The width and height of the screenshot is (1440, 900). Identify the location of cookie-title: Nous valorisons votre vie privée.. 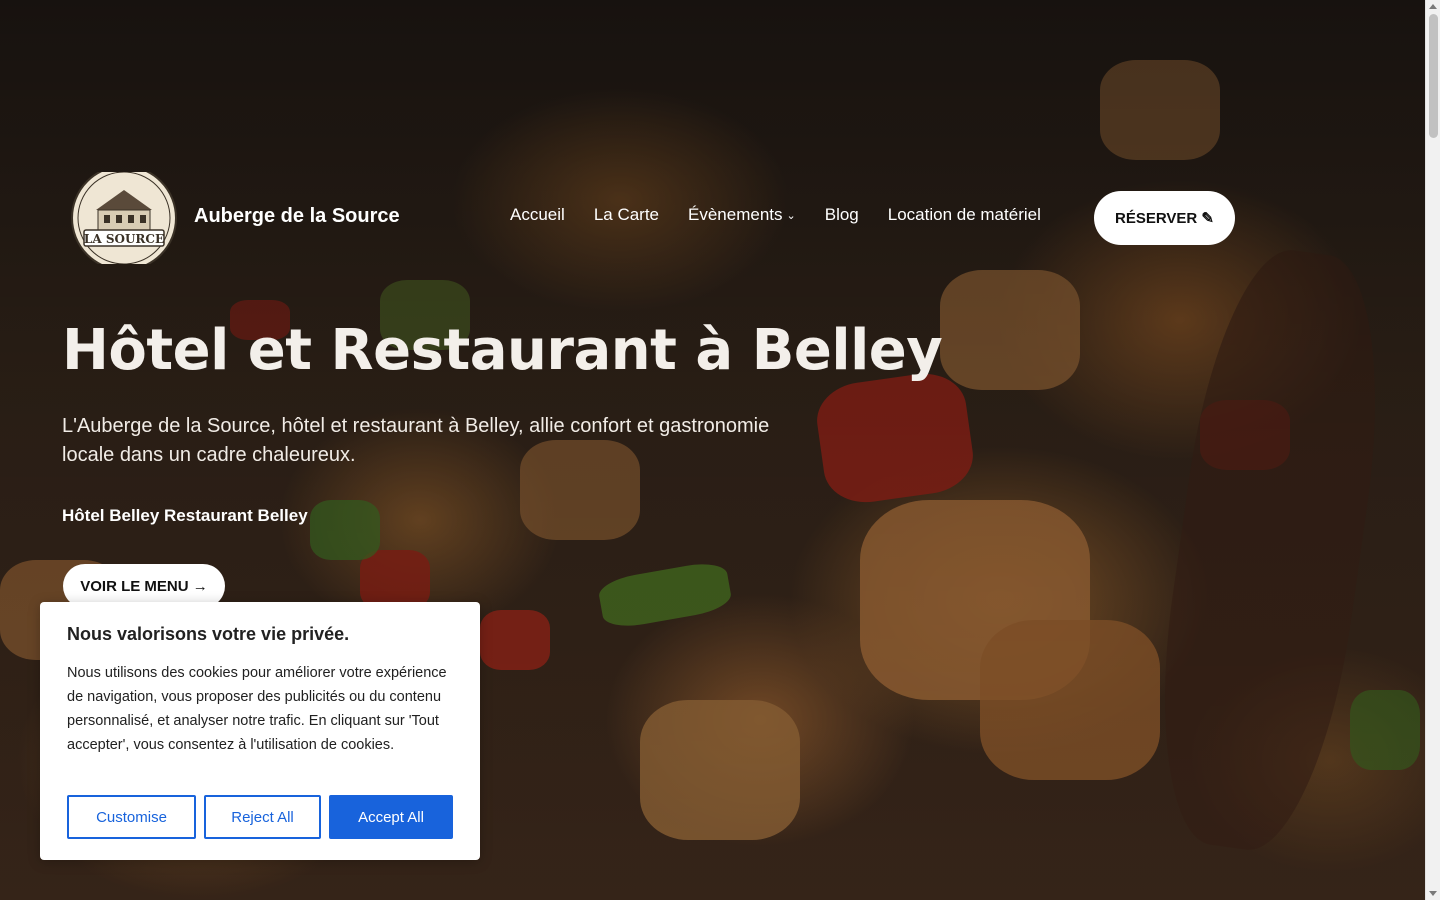
(208, 634).